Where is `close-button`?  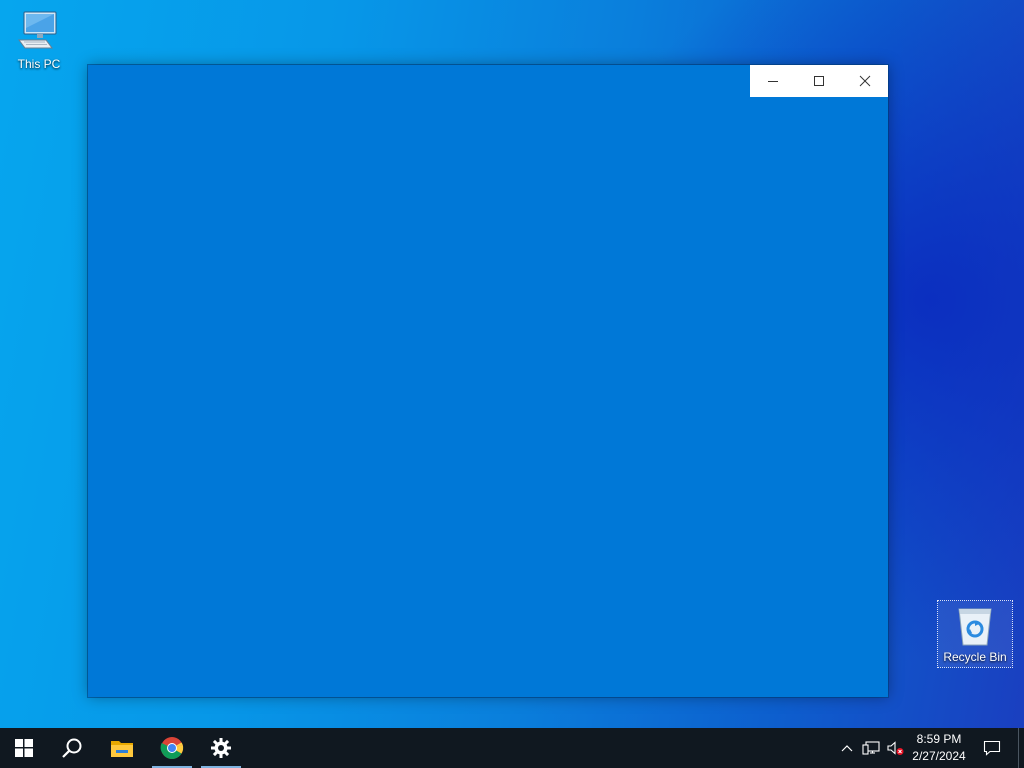 close-button is located at coordinates (865, 81).